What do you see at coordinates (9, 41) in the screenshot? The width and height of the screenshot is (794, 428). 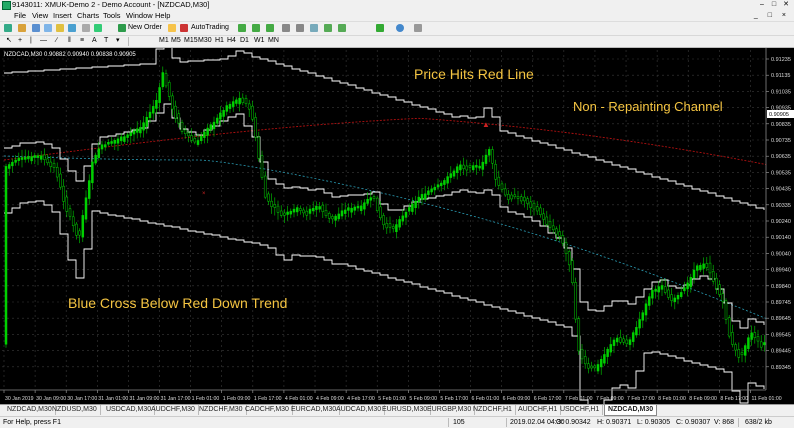 I see `cursor-icon: ↖` at bounding box center [9, 41].